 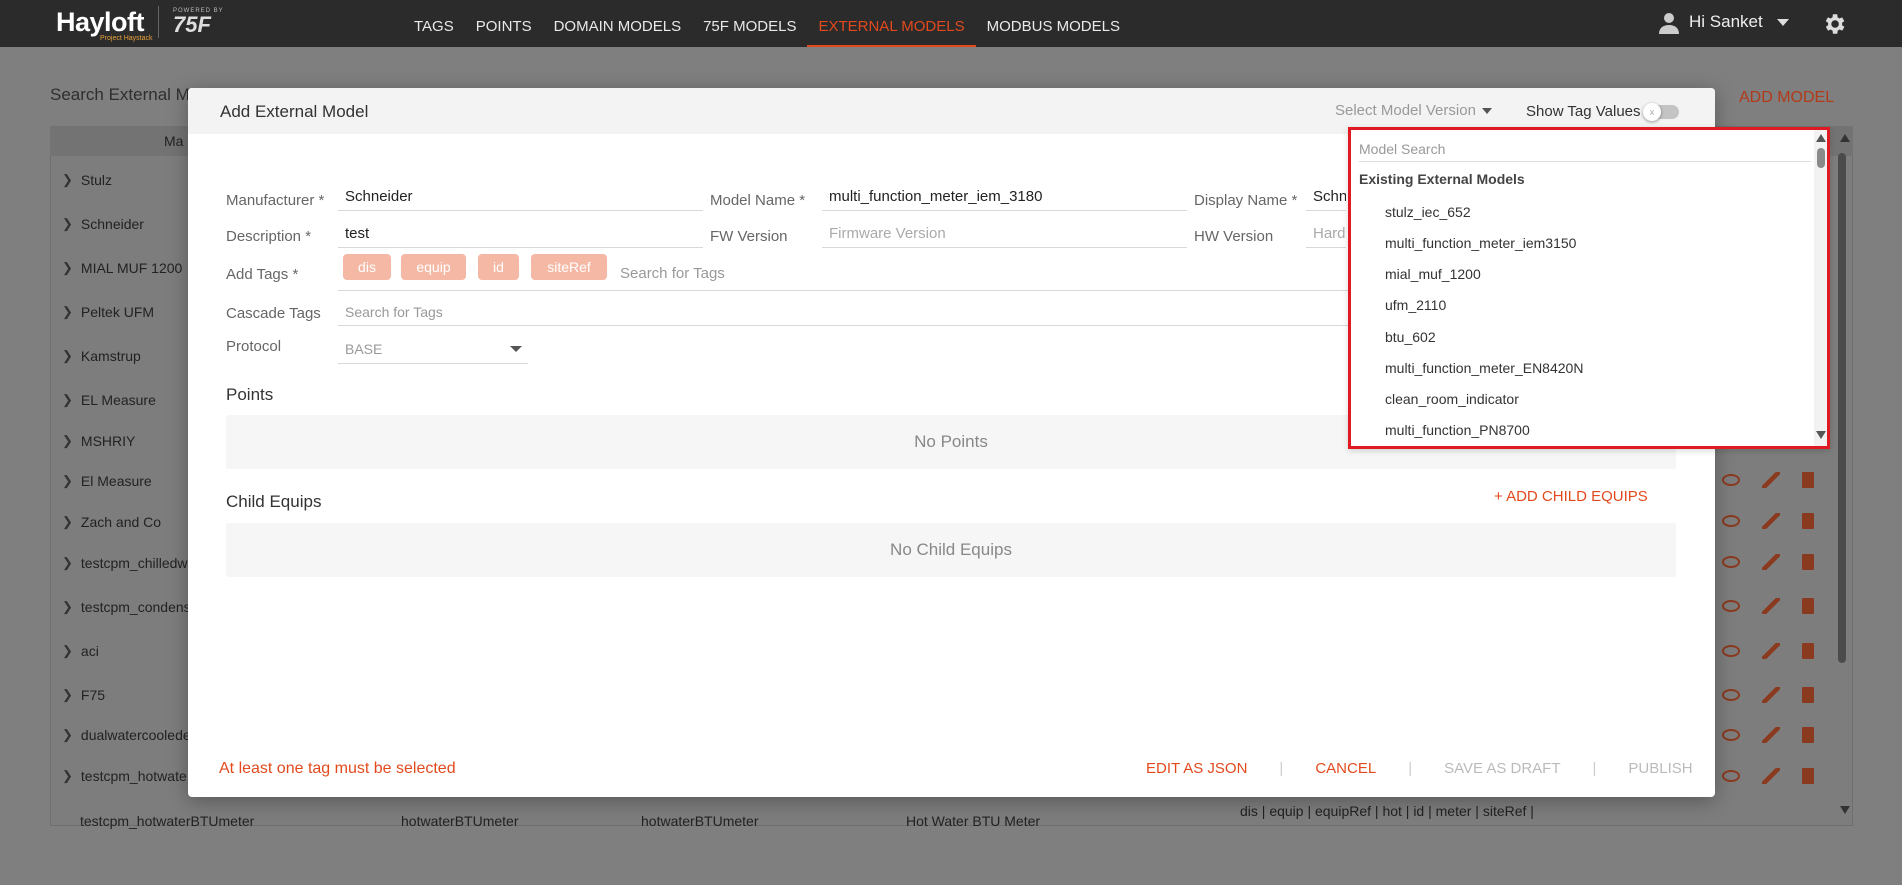 What do you see at coordinates (749, 23) in the screenshot?
I see `nav-75f-models: 75F MODELS` at bounding box center [749, 23].